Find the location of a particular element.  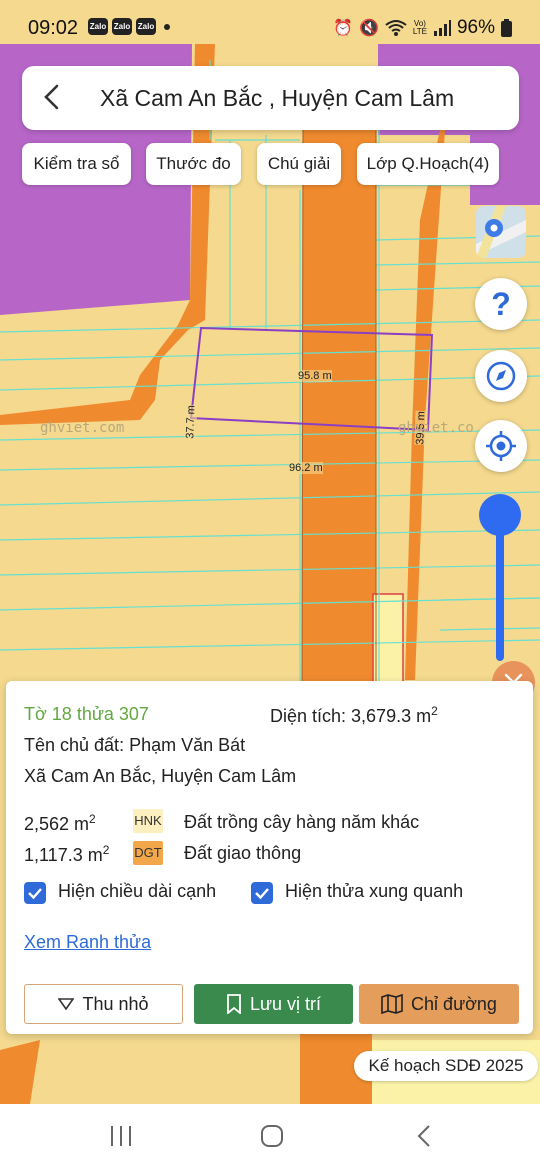

directions-button: Chỉ đường is located at coordinates (439, 1004).